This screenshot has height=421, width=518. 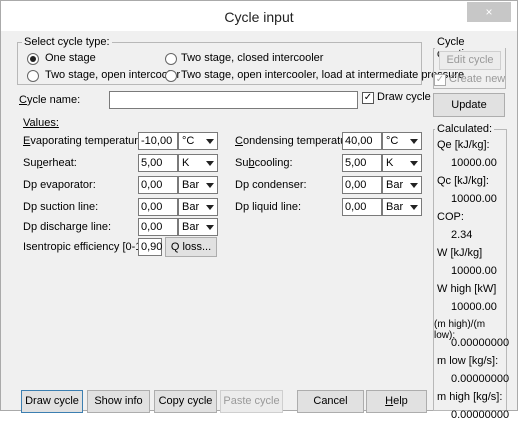 I want to click on condensing-temperature-unit-select: °C, so click(x=402, y=141).